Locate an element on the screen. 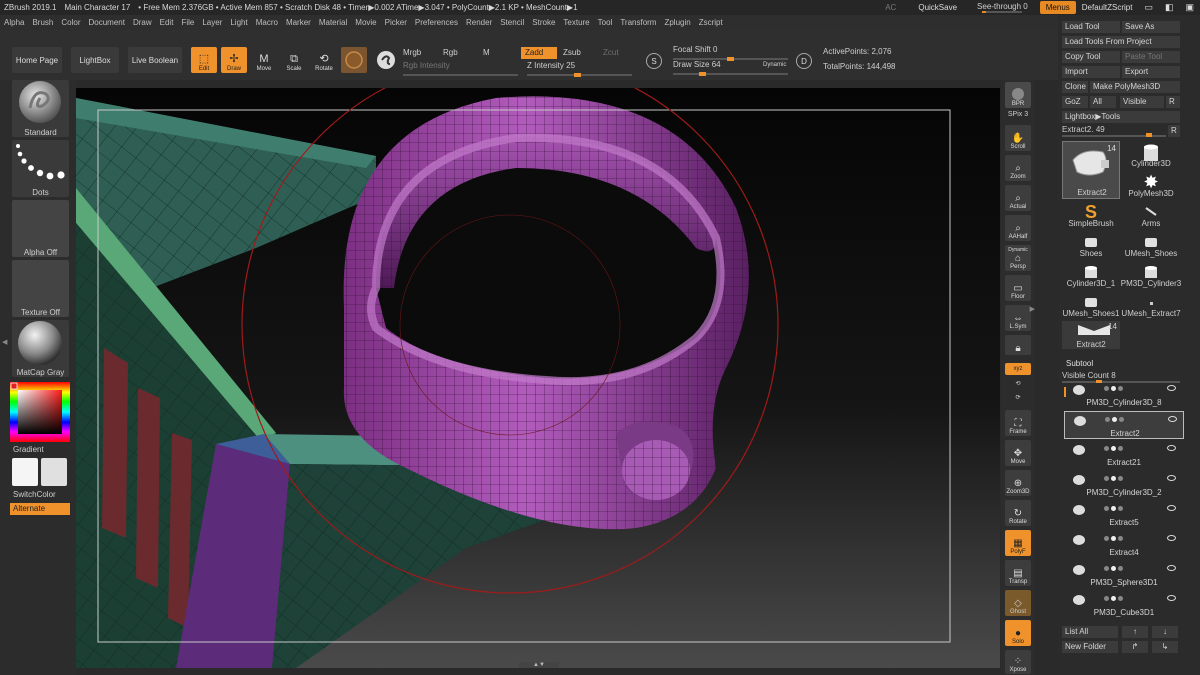  home-page-button: Home Page is located at coordinates (37, 60).